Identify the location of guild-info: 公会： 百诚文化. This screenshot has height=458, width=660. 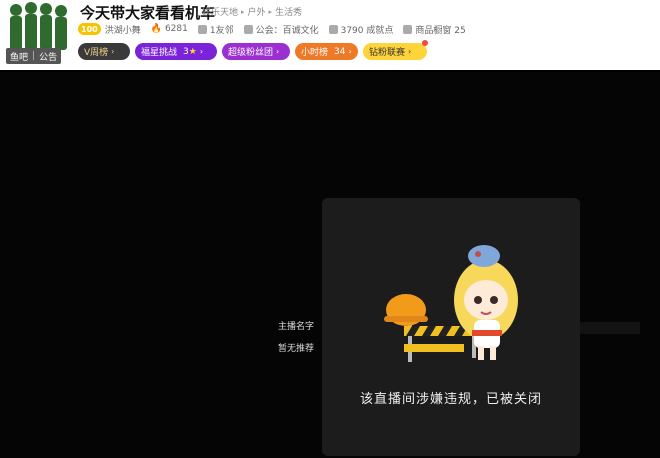
(281, 29).